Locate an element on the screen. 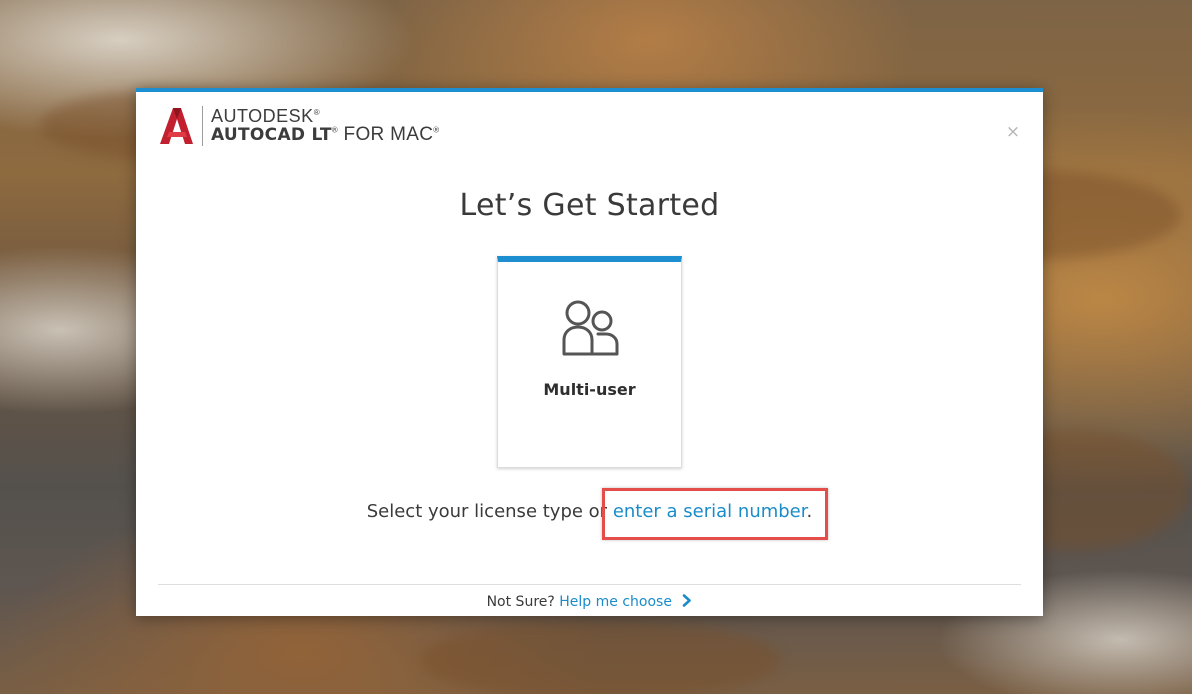  footer-divider is located at coordinates (589, 584).